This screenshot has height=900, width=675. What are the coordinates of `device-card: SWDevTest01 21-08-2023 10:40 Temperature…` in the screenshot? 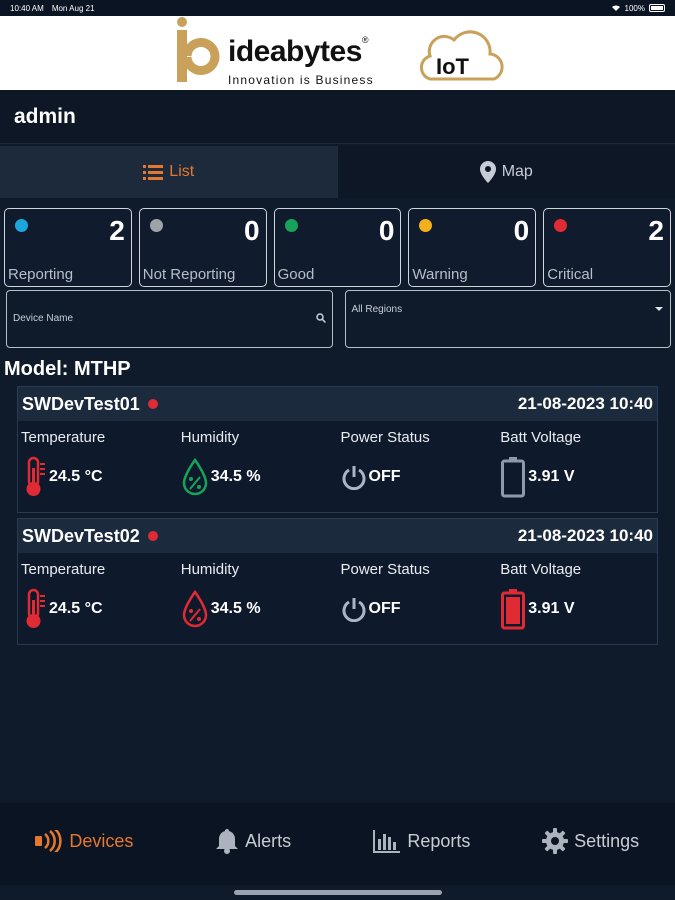 It's located at (337, 449).